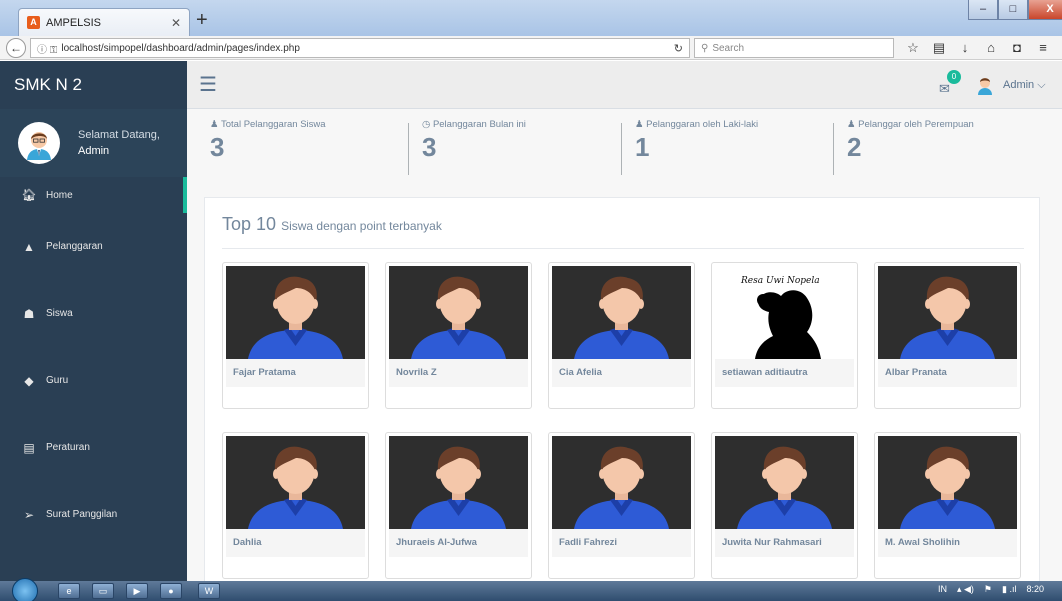  Describe the element at coordinates (784, 543) in the screenshot. I see `student-name: Juwita Nur Rahmasari` at that location.